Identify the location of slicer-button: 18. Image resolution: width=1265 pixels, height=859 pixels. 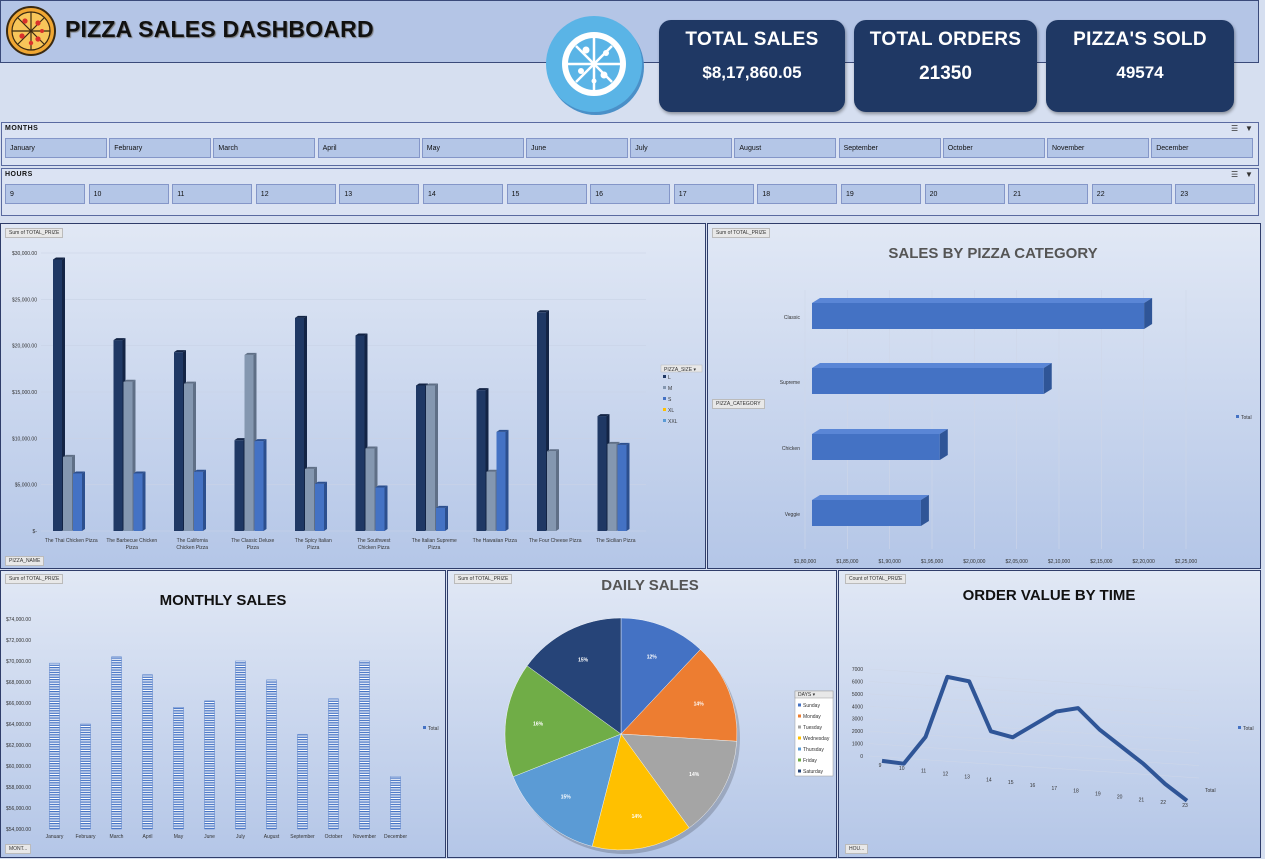
(797, 194).